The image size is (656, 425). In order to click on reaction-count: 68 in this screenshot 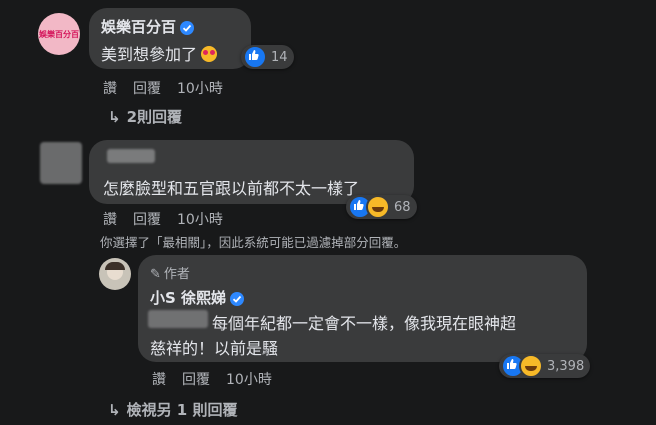, I will do `click(402, 207)`.